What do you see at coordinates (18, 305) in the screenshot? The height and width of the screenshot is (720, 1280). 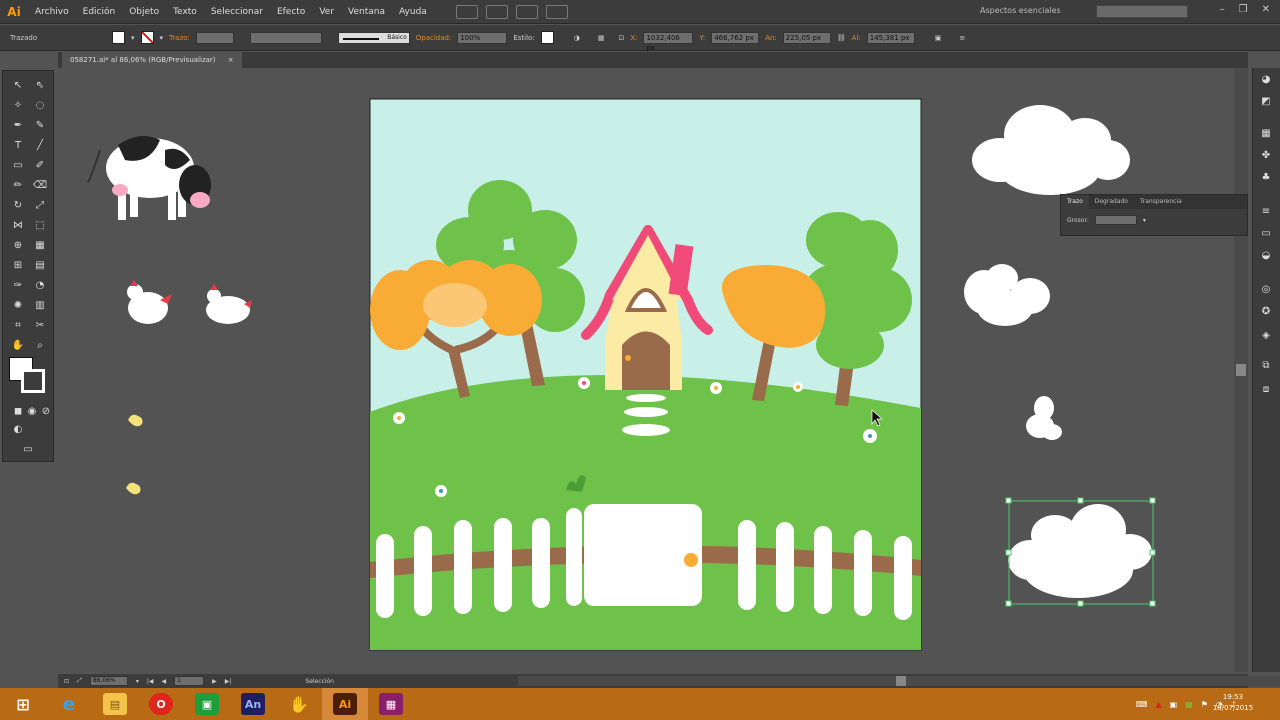 I see `symbol-sprayer-tool-icon: ✺` at bounding box center [18, 305].